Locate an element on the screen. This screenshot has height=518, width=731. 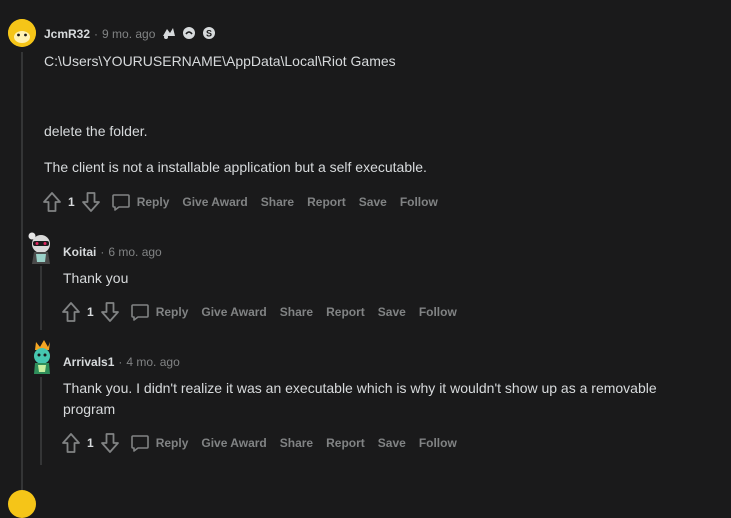
timestamp: 6 mo. ago is located at coordinates (134, 252).